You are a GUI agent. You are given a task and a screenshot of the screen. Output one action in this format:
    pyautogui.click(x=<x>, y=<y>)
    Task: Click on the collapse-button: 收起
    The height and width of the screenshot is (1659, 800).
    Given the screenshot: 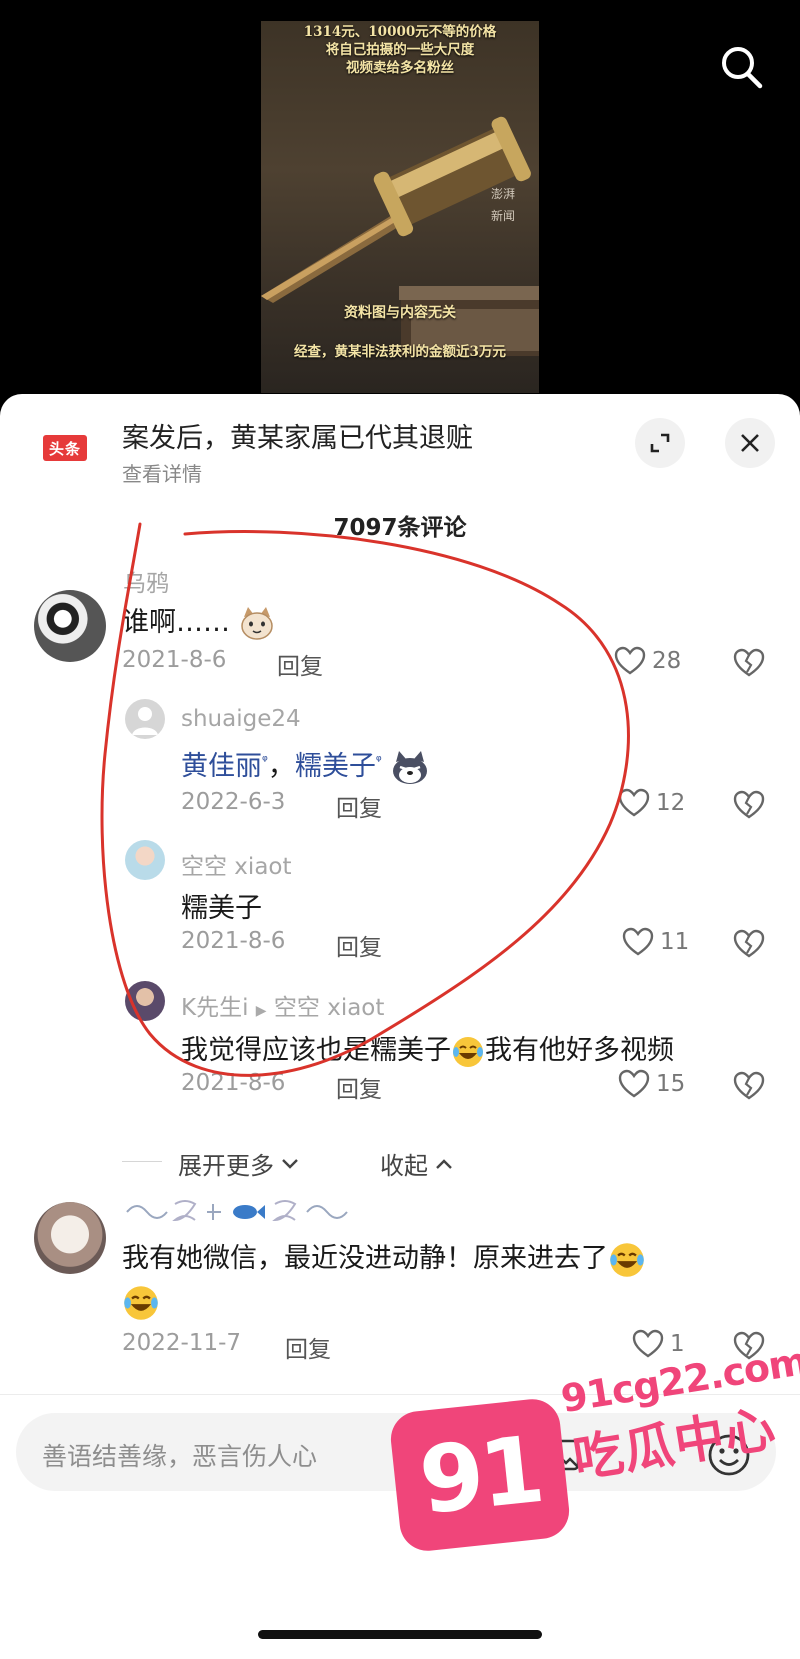 What is the action you would take?
    pyautogui.click(x=417, y=1163)
    